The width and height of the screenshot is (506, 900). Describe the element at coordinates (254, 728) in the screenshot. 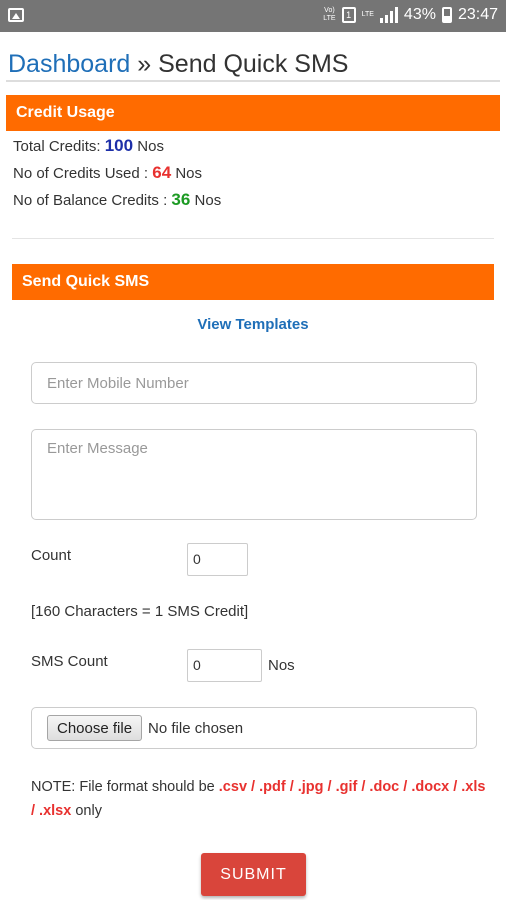

I see `file-upload-field: Choose file No file chosen` at that location.